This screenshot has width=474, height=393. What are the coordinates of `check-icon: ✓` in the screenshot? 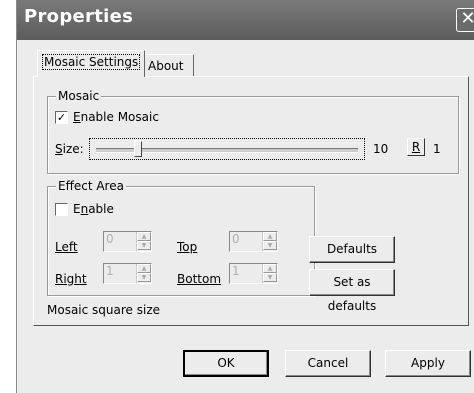 It's located at (61, 117).